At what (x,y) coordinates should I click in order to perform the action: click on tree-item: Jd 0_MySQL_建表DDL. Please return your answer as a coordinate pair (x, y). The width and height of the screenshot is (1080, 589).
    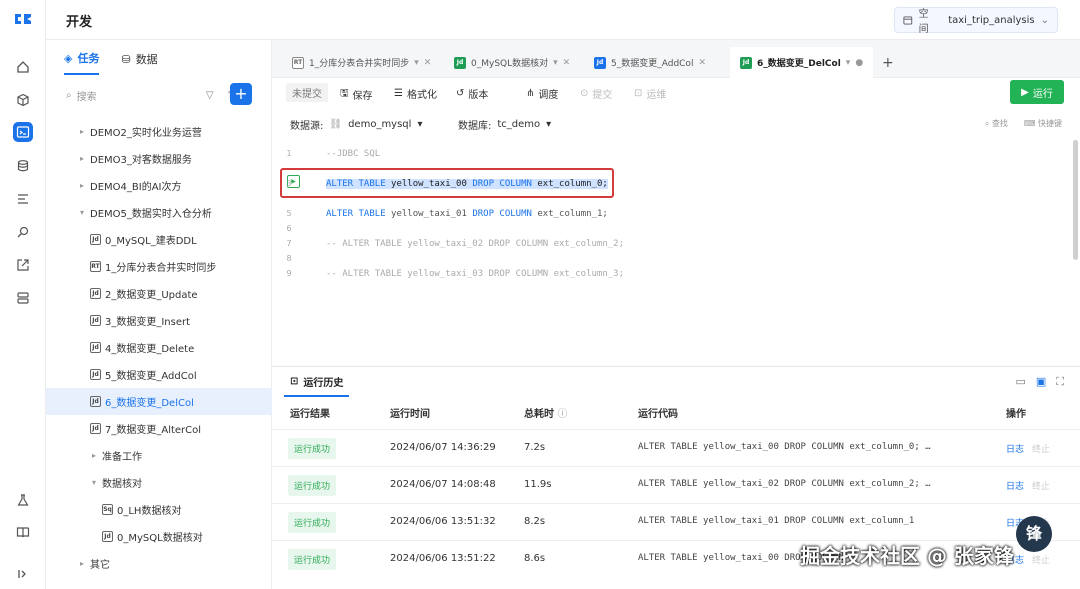
    Looking at the image, I should click on (159, 239).